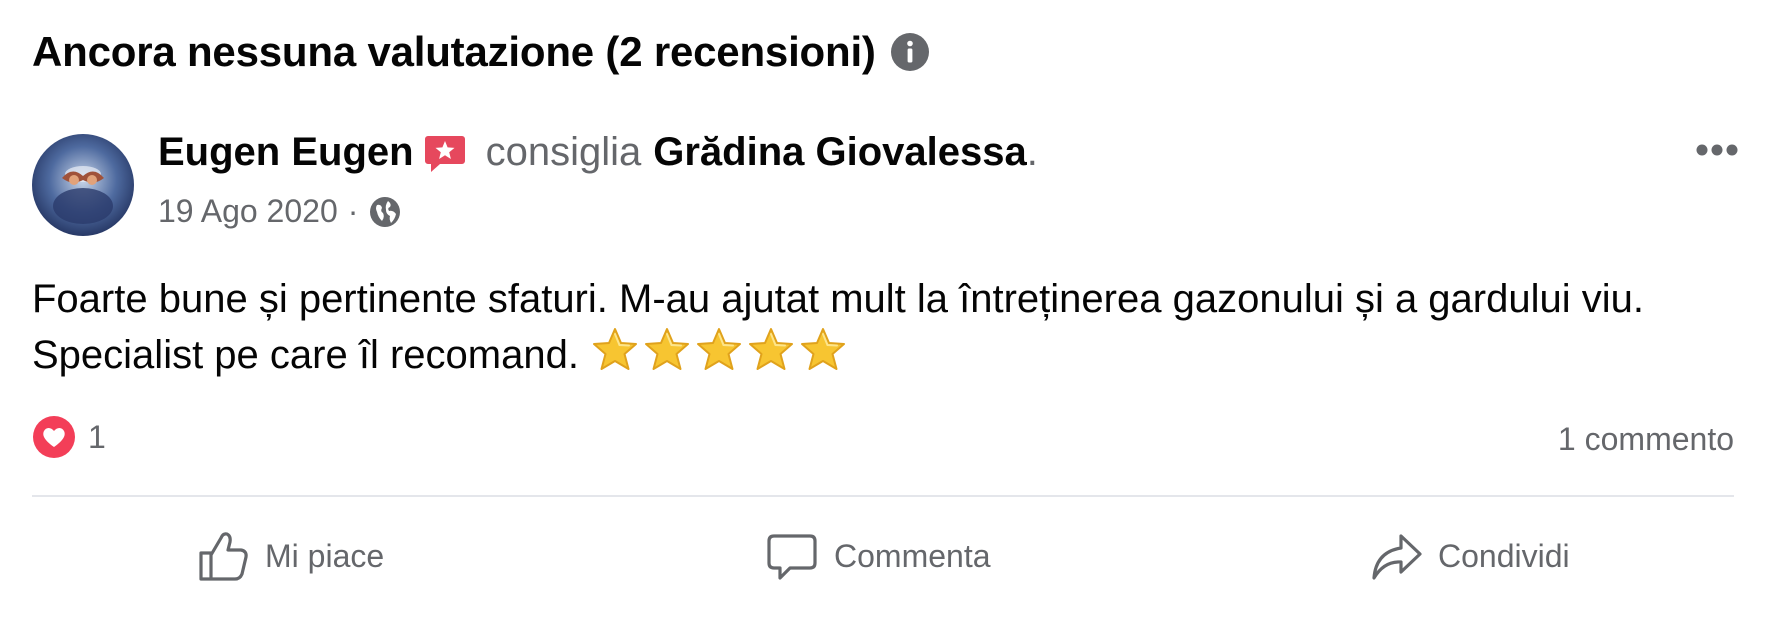  I want to click on more-options-icon, so click(1717, 150).